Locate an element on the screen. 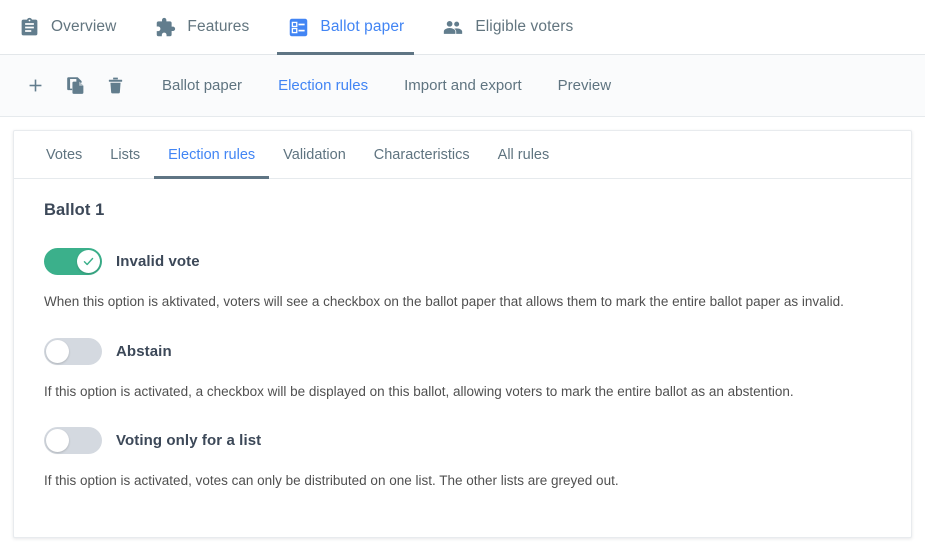 Image resolution: width=925 pixels, height=552 pixels. rule-label-invalid-vote: Invalid vote is located at coordinates (158, 261).